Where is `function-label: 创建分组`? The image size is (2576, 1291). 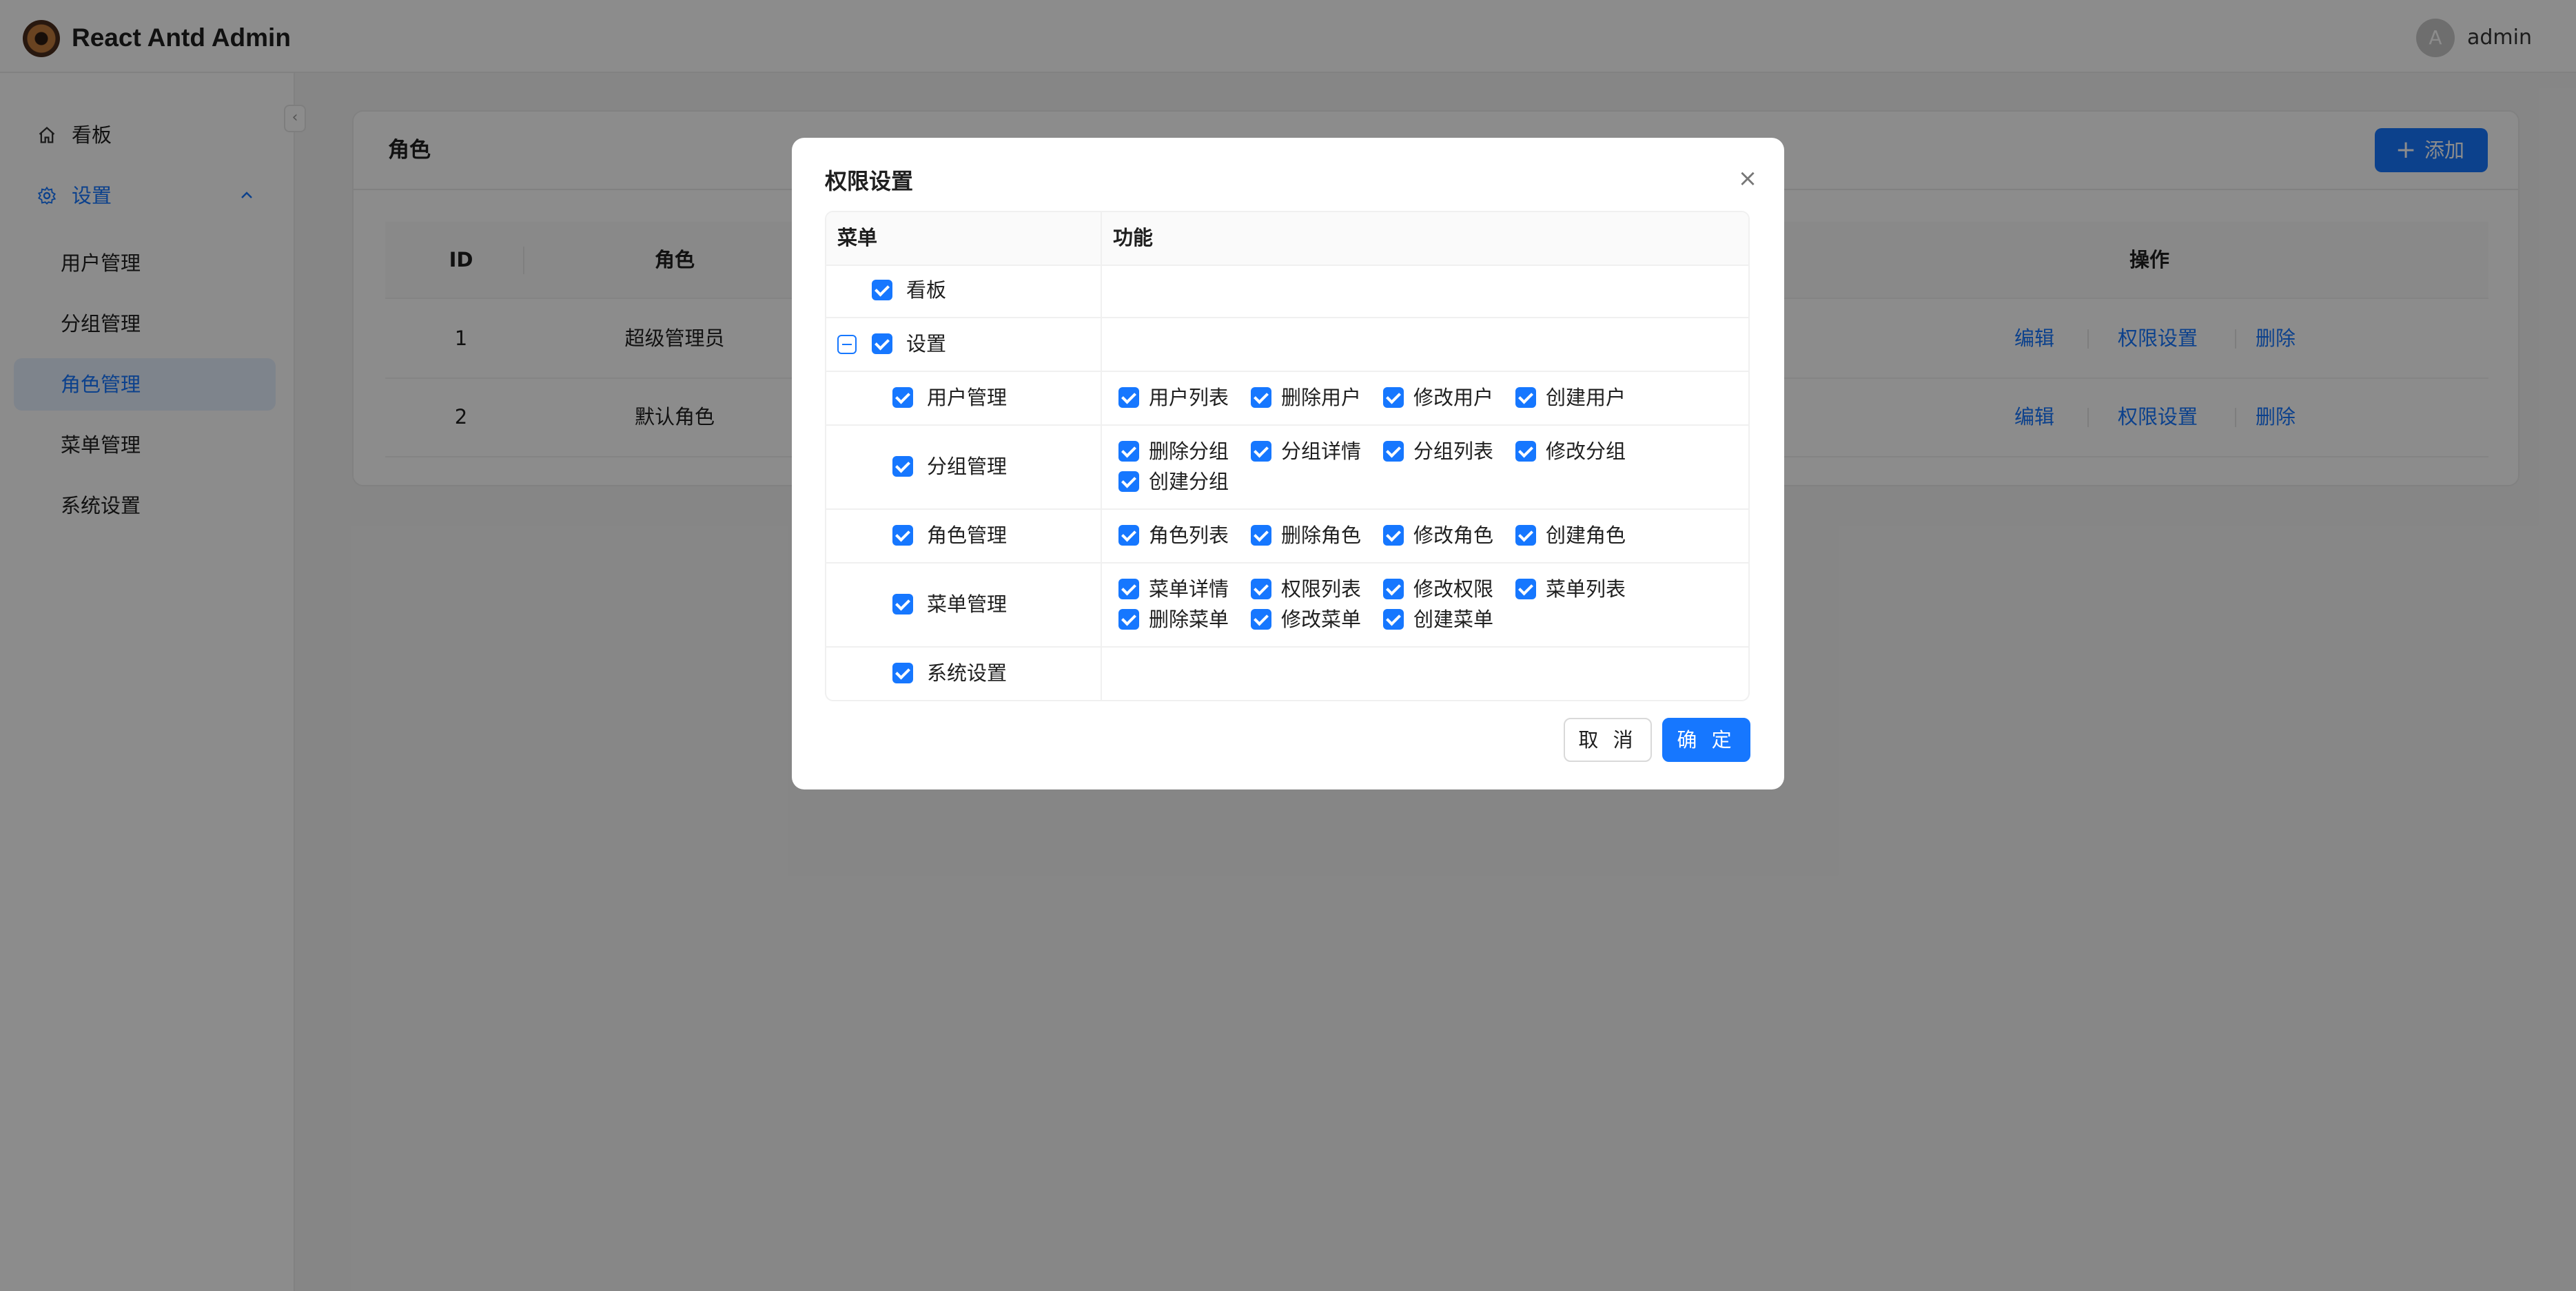 function-label: 创建分组 is located at coordinates (1189, 481).